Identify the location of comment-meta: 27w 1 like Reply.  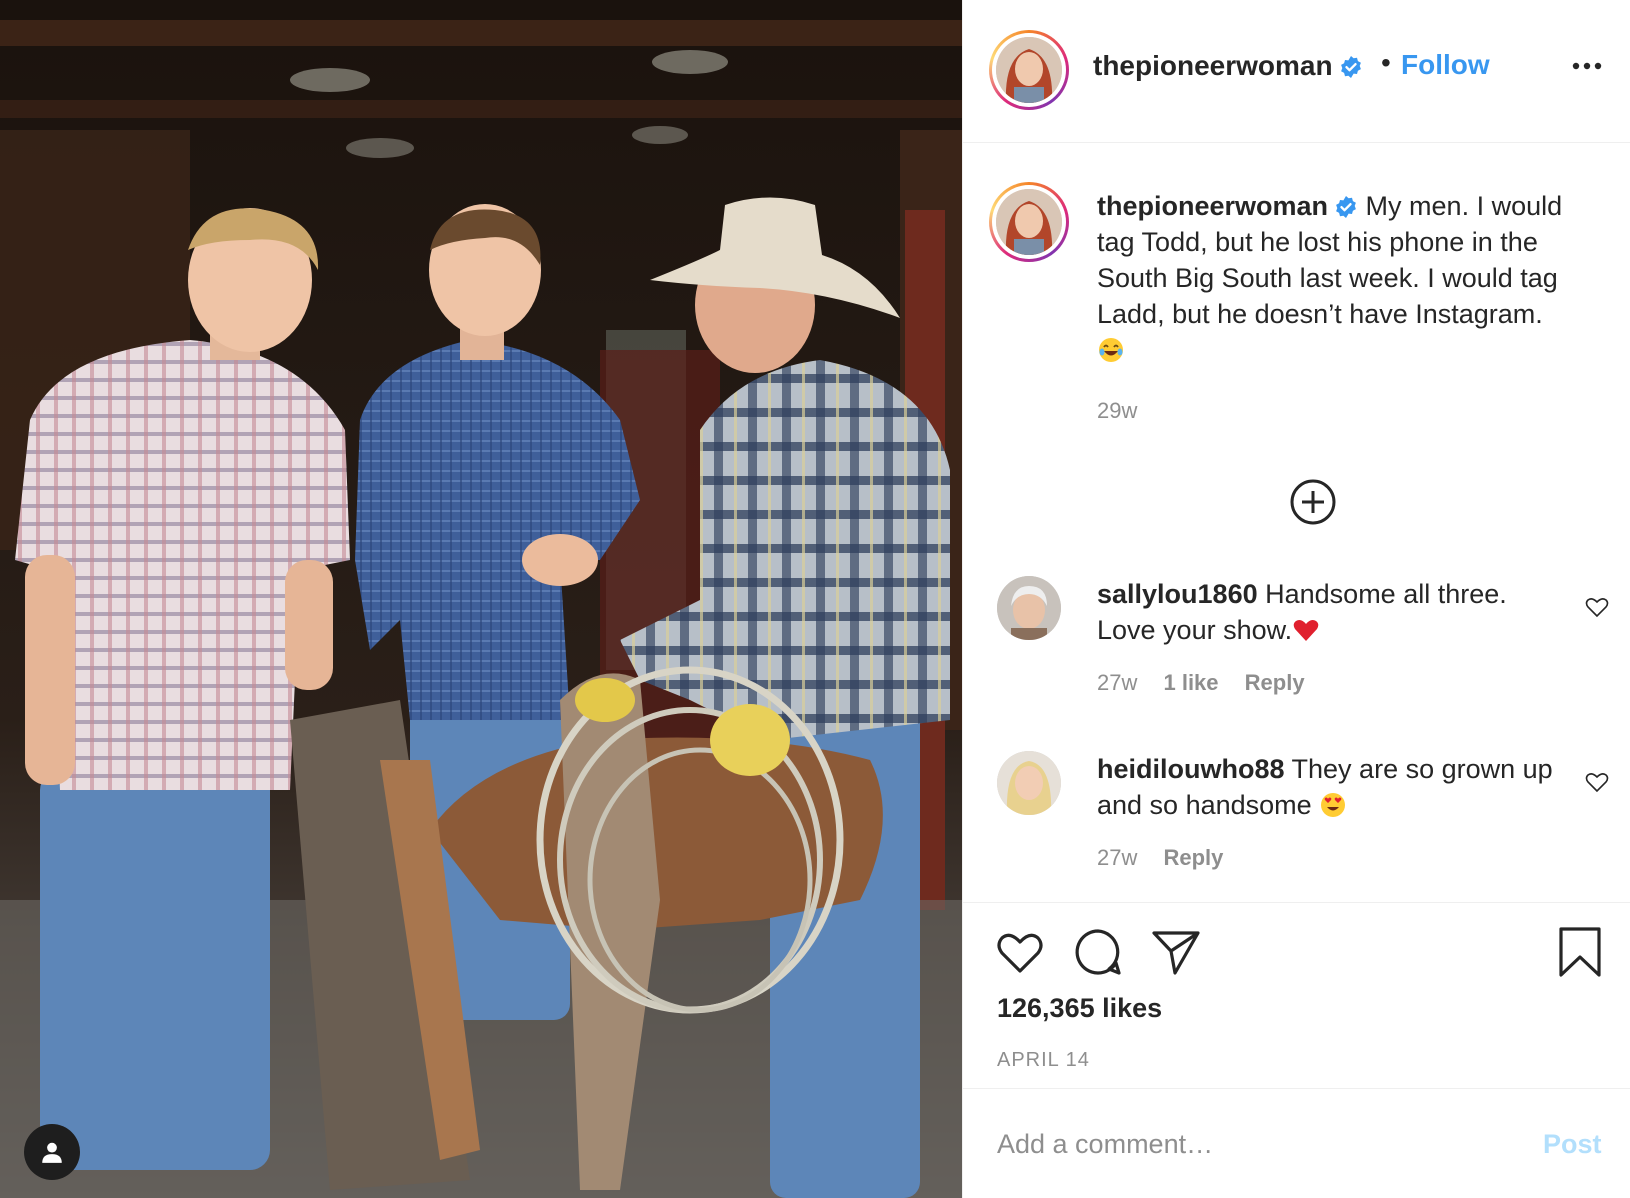
(1211, 683).